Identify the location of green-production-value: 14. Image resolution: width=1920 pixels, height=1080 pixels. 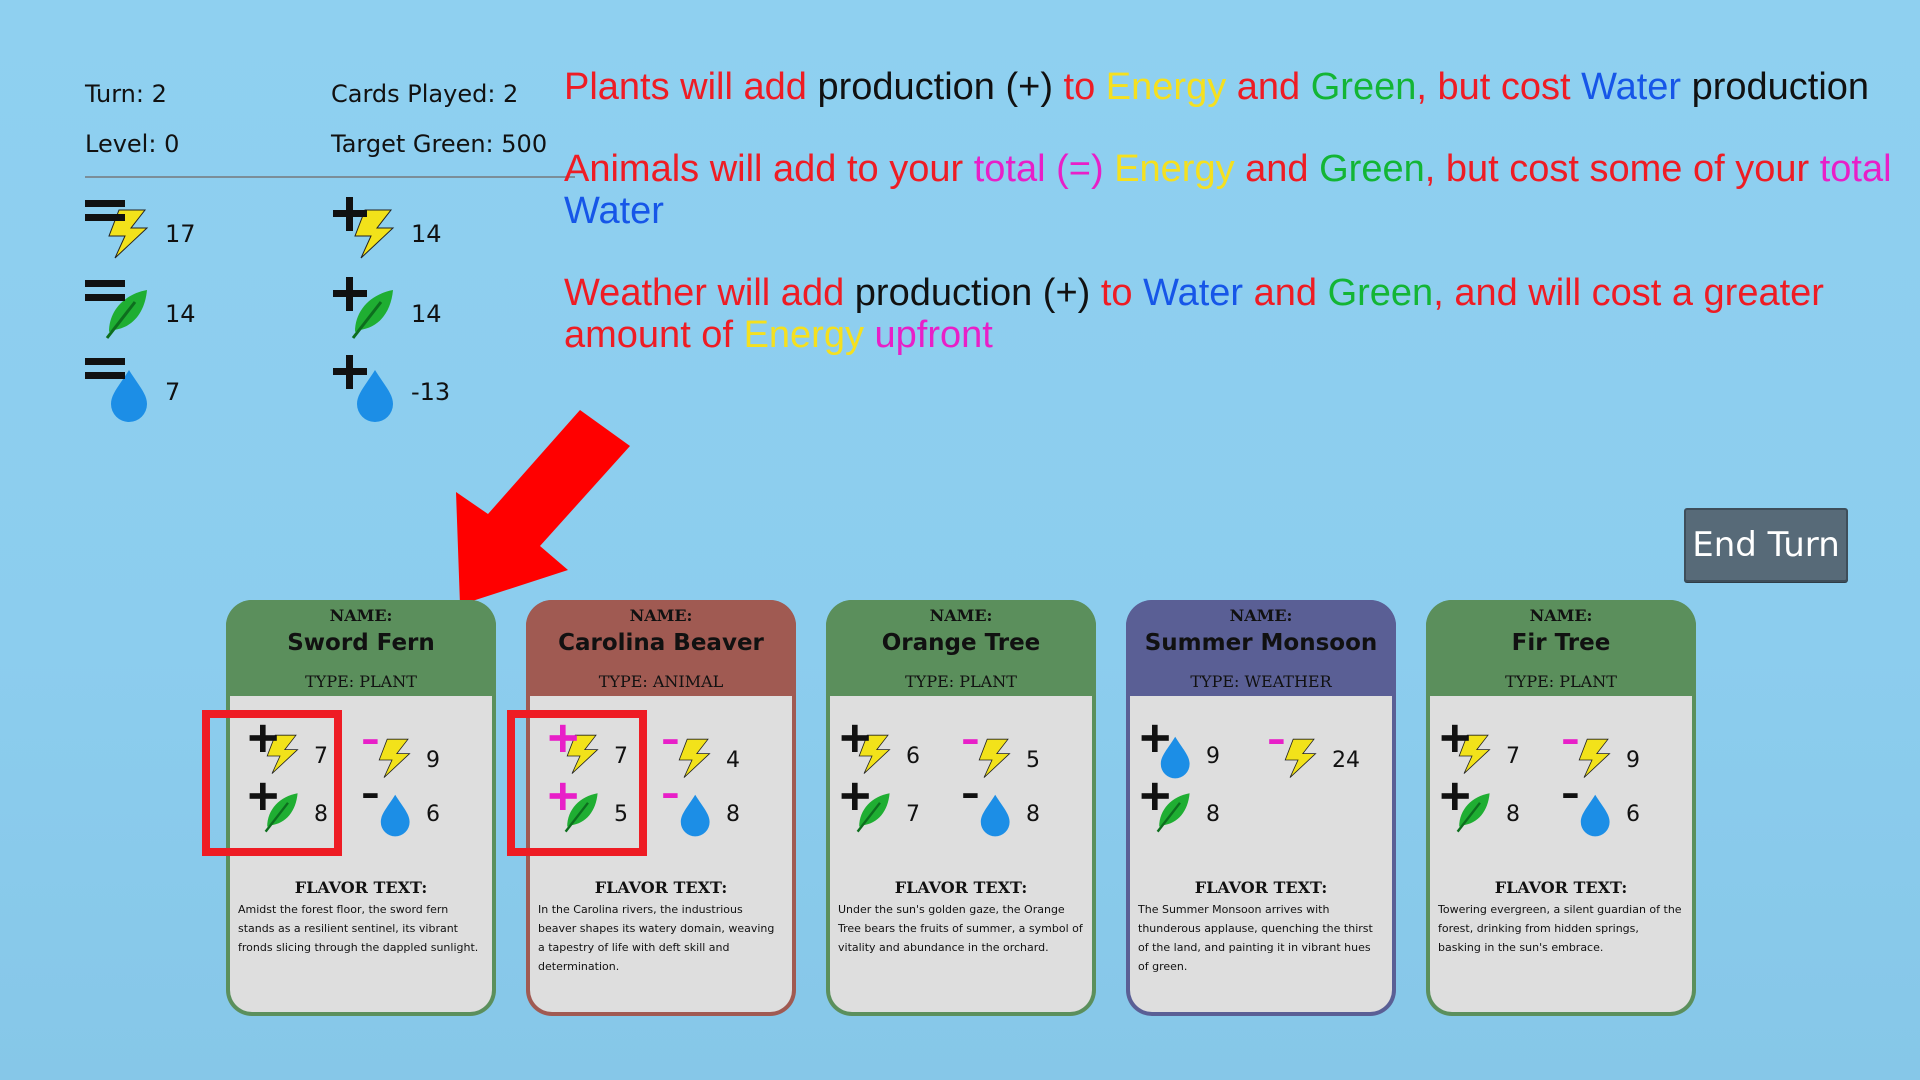
(426, 314).